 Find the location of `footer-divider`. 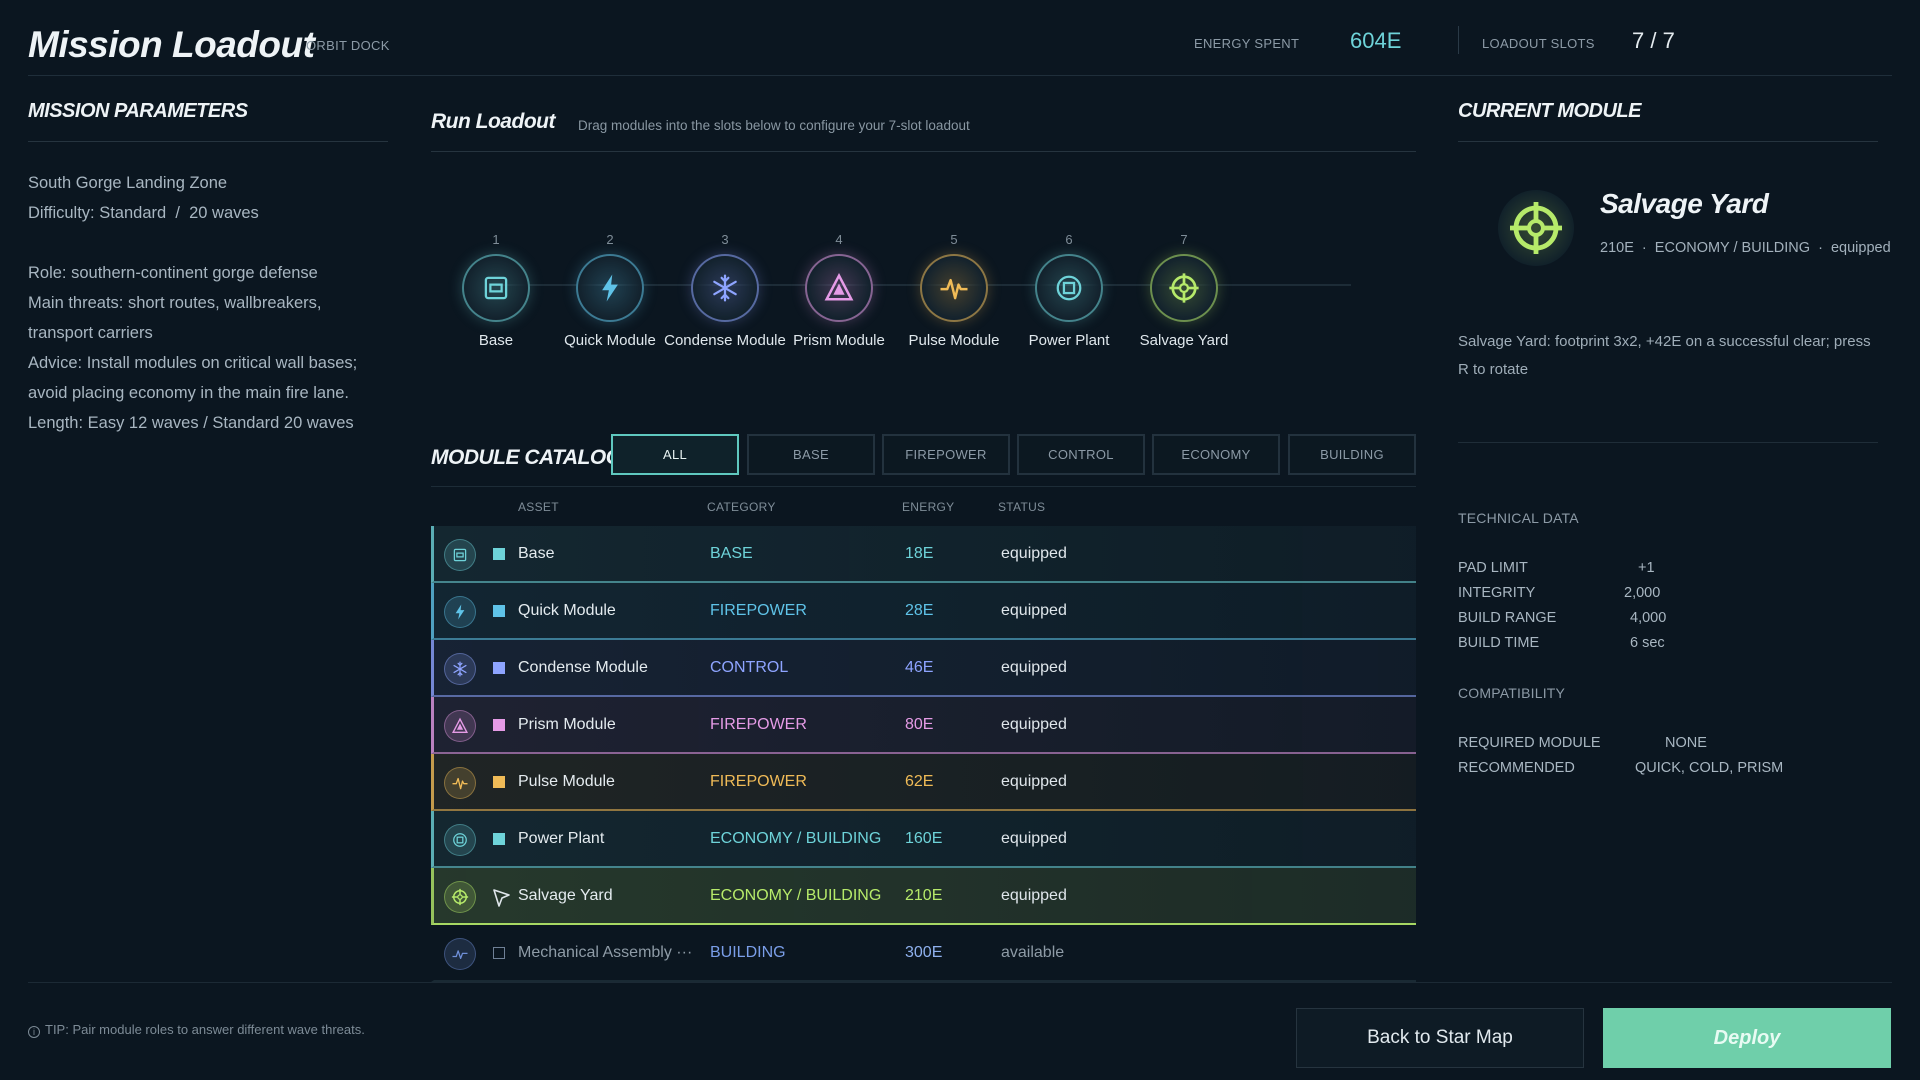

footer-divider is located at coordinates (960, 982).